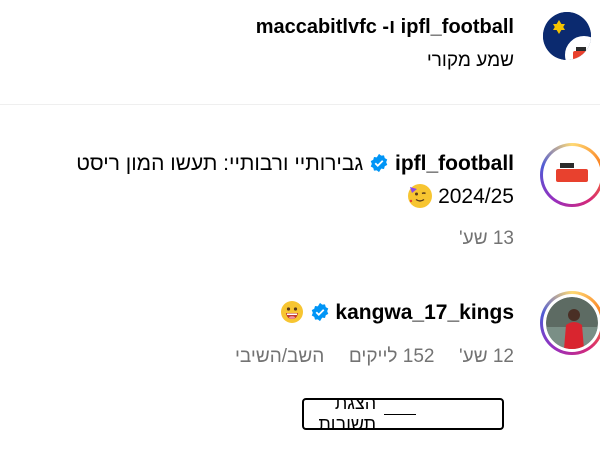 This screenshot has width=600, height=450. I want to click on view-replies-label: הצגת תשובות, so click(347, 413).